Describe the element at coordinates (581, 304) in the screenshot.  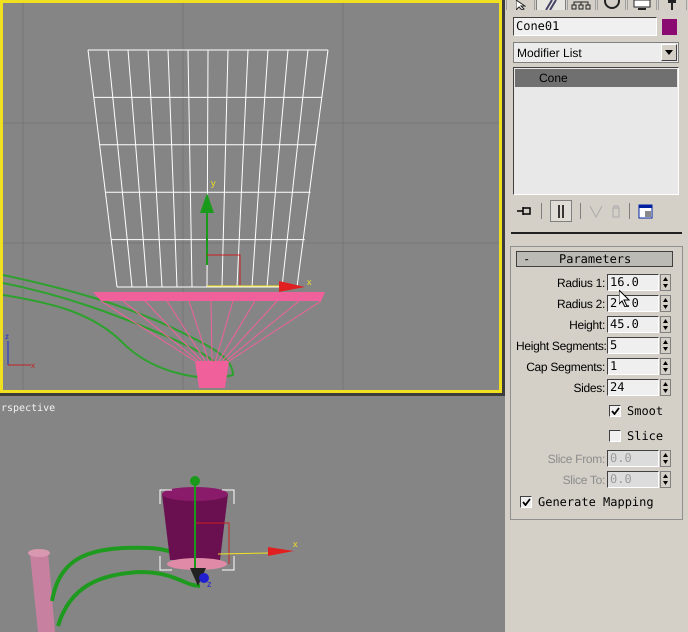
I see `field-label: Radius 2:` at that location.